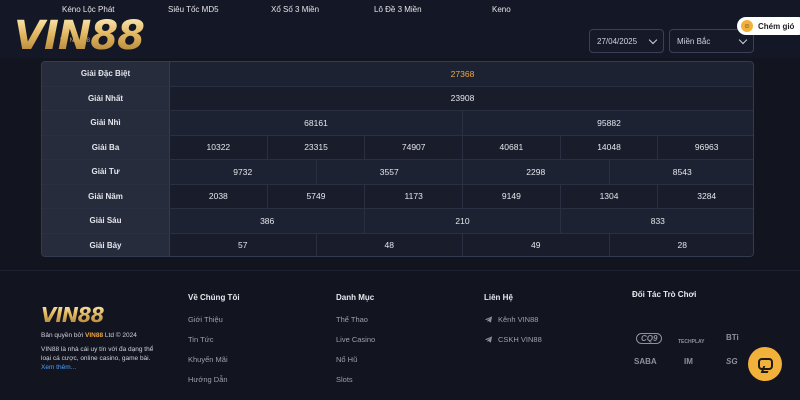 This screenshot has height=400, width=800. What do you see at coordinates (106, 98) in the screenshot?
I see `prize-label: Giải Nhất` at bounding box center [106, 98].